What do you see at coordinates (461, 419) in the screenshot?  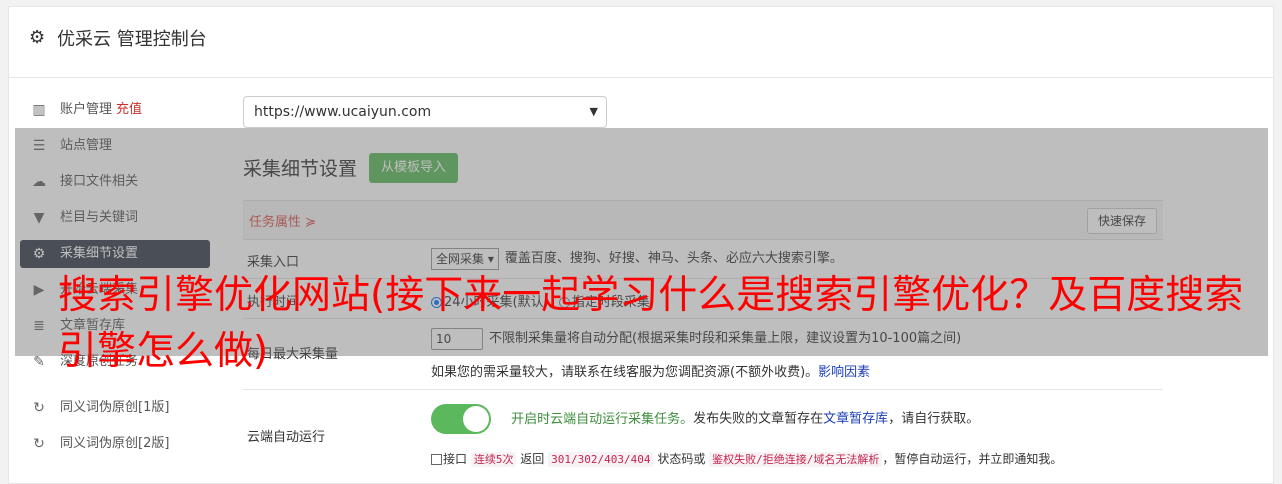 I see `cloud-auto-toggle` at bounding box center [461, 419].